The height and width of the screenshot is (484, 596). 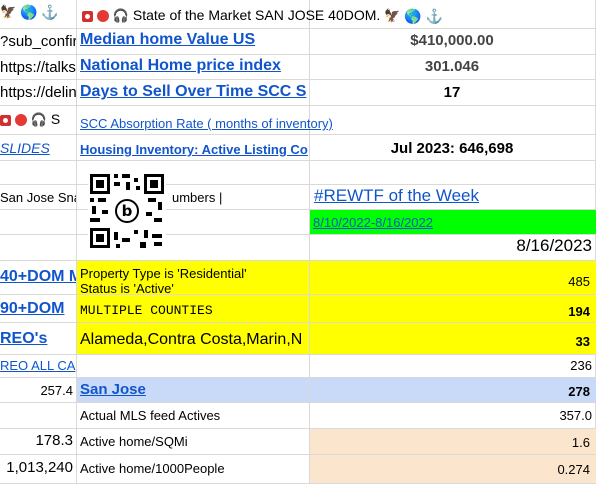 What do you see at coordinates (55, 119) in the screenshot?
I see `cell-s: S` at bounding box center [55, 119].